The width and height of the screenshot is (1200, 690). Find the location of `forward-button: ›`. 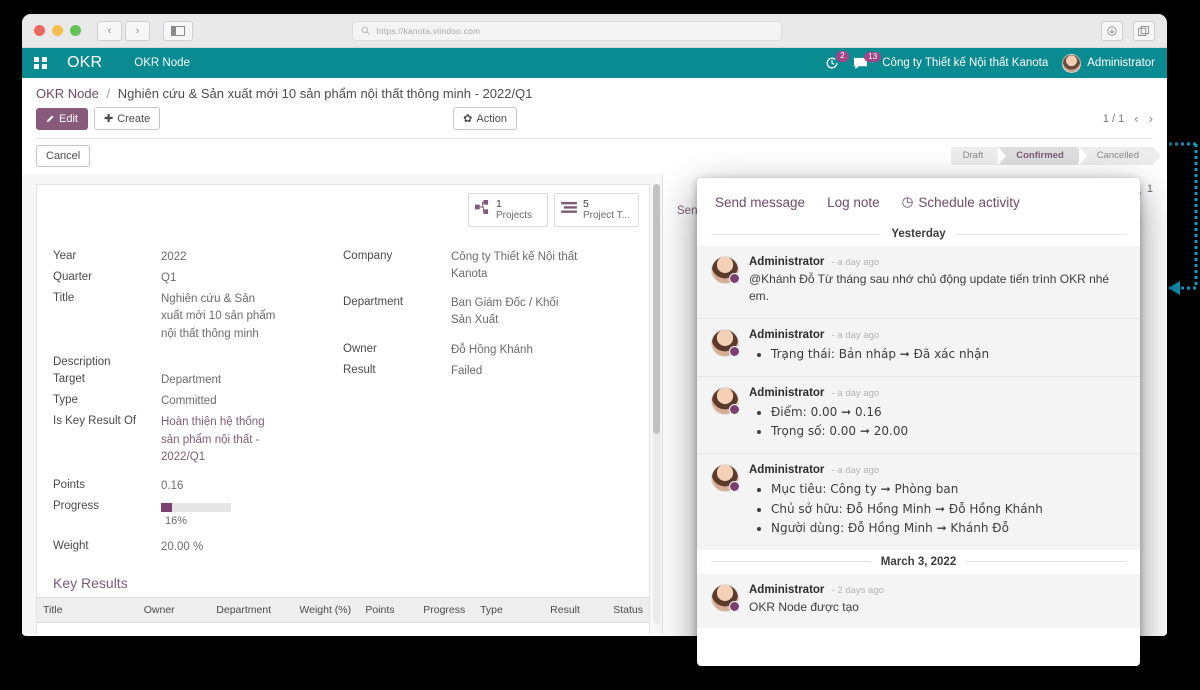

forward-button: › is located at coordinates (137, 30).